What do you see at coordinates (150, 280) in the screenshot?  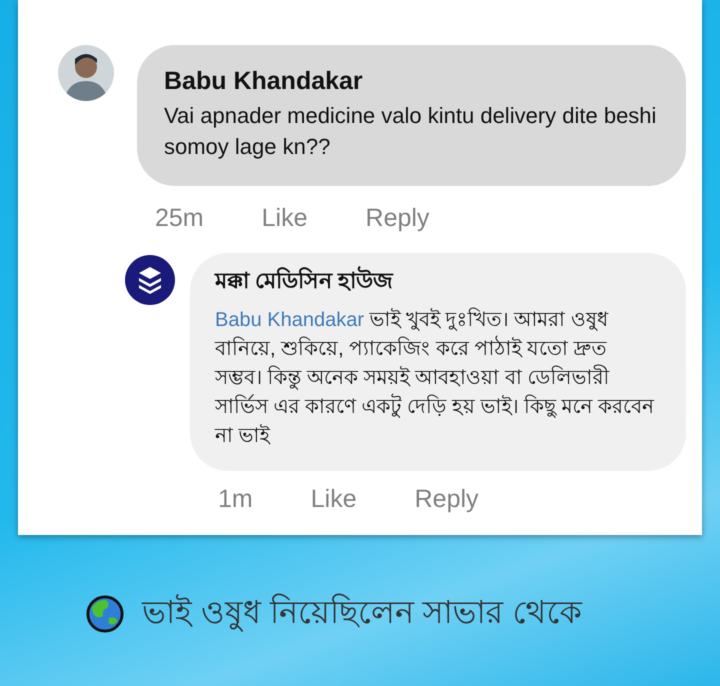 I see `logo-icon` at bounding box center [150, 280].